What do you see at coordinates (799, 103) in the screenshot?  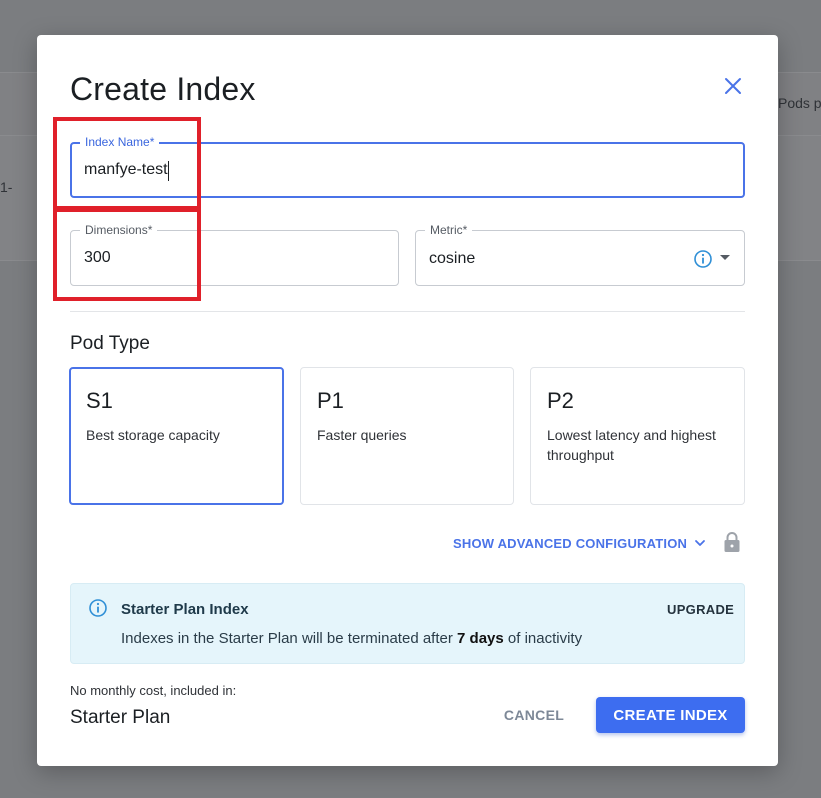 I see `background-column-header: Pods p` at bounding box center [799, 103].